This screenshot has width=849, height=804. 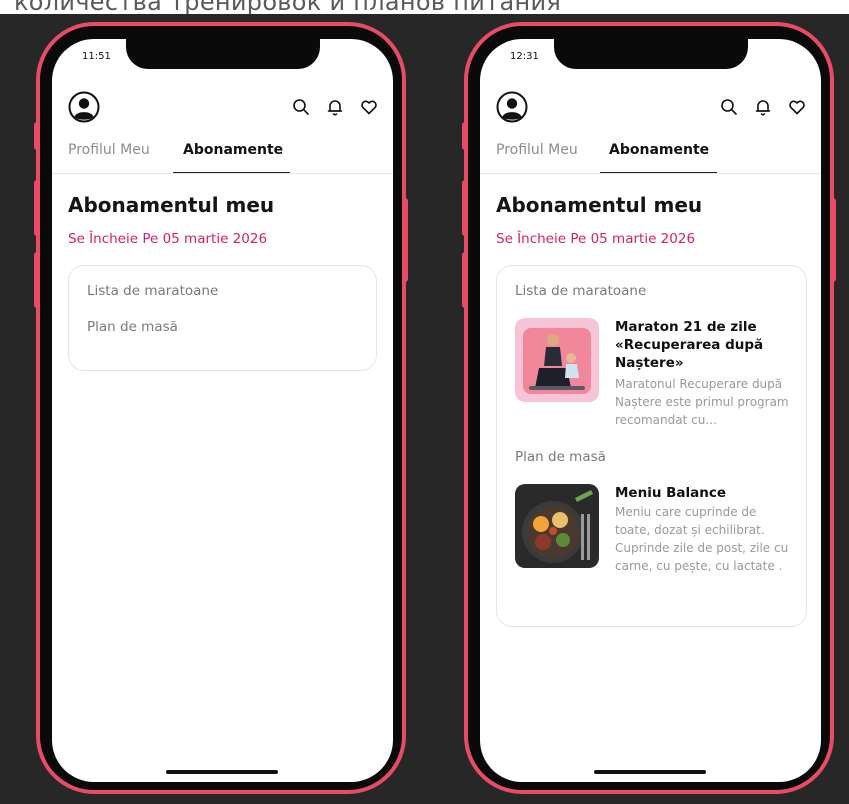 I want to click on subscription-card: Lista de maratoane Plan de masă, so click(x=222, y=318).